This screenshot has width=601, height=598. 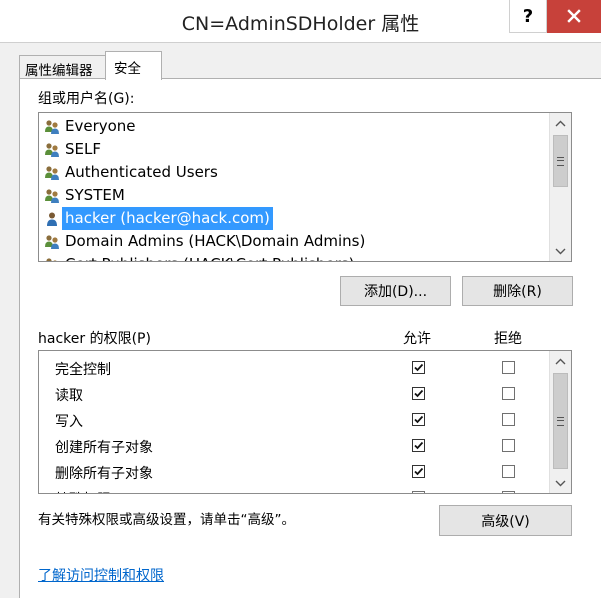 What do you see at coordinates (104, 448) in the screenshot?
I see `permission-name: 创建所有子对象` at bounding box center [104, 448].